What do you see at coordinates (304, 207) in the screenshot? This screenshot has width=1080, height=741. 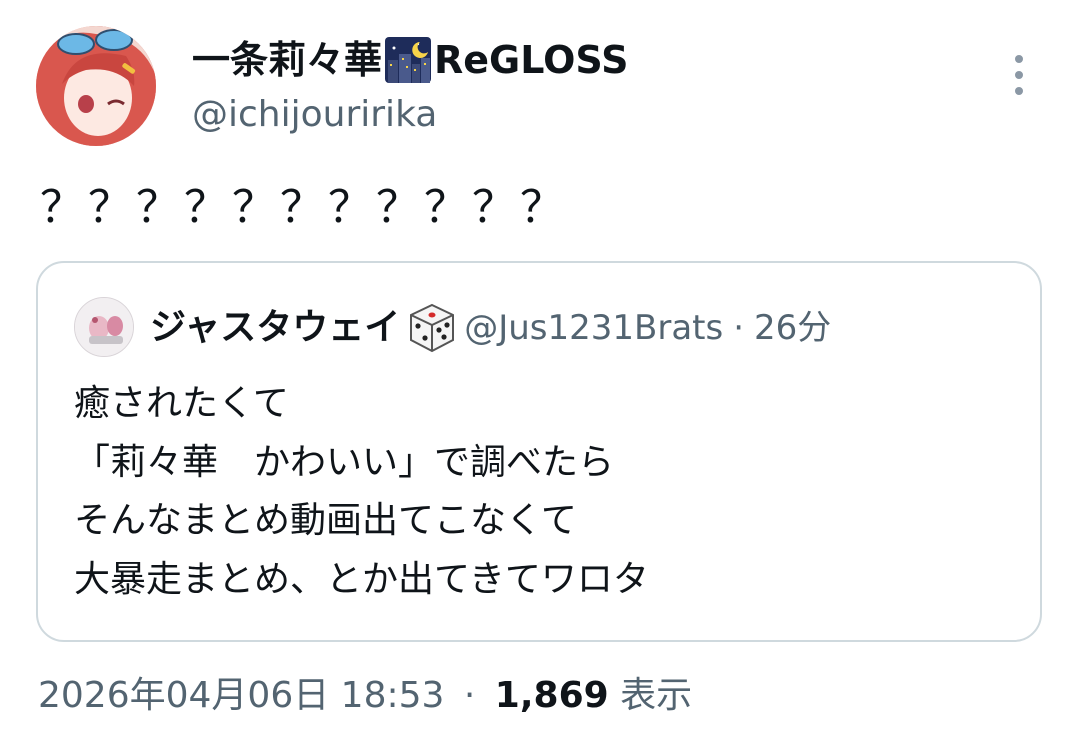 I see `tweet-text: ？？？？？？？？？？？` at bounding box center [304, 207].